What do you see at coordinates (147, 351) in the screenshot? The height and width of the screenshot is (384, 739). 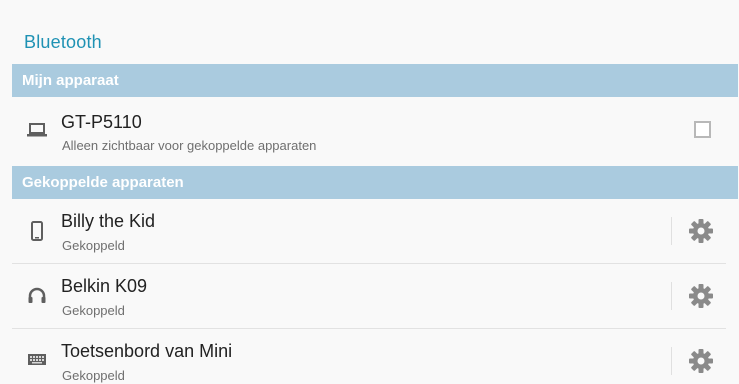 I see `paired-device-name: Toetsenbord van Mini` at bounding box center [147, 351].